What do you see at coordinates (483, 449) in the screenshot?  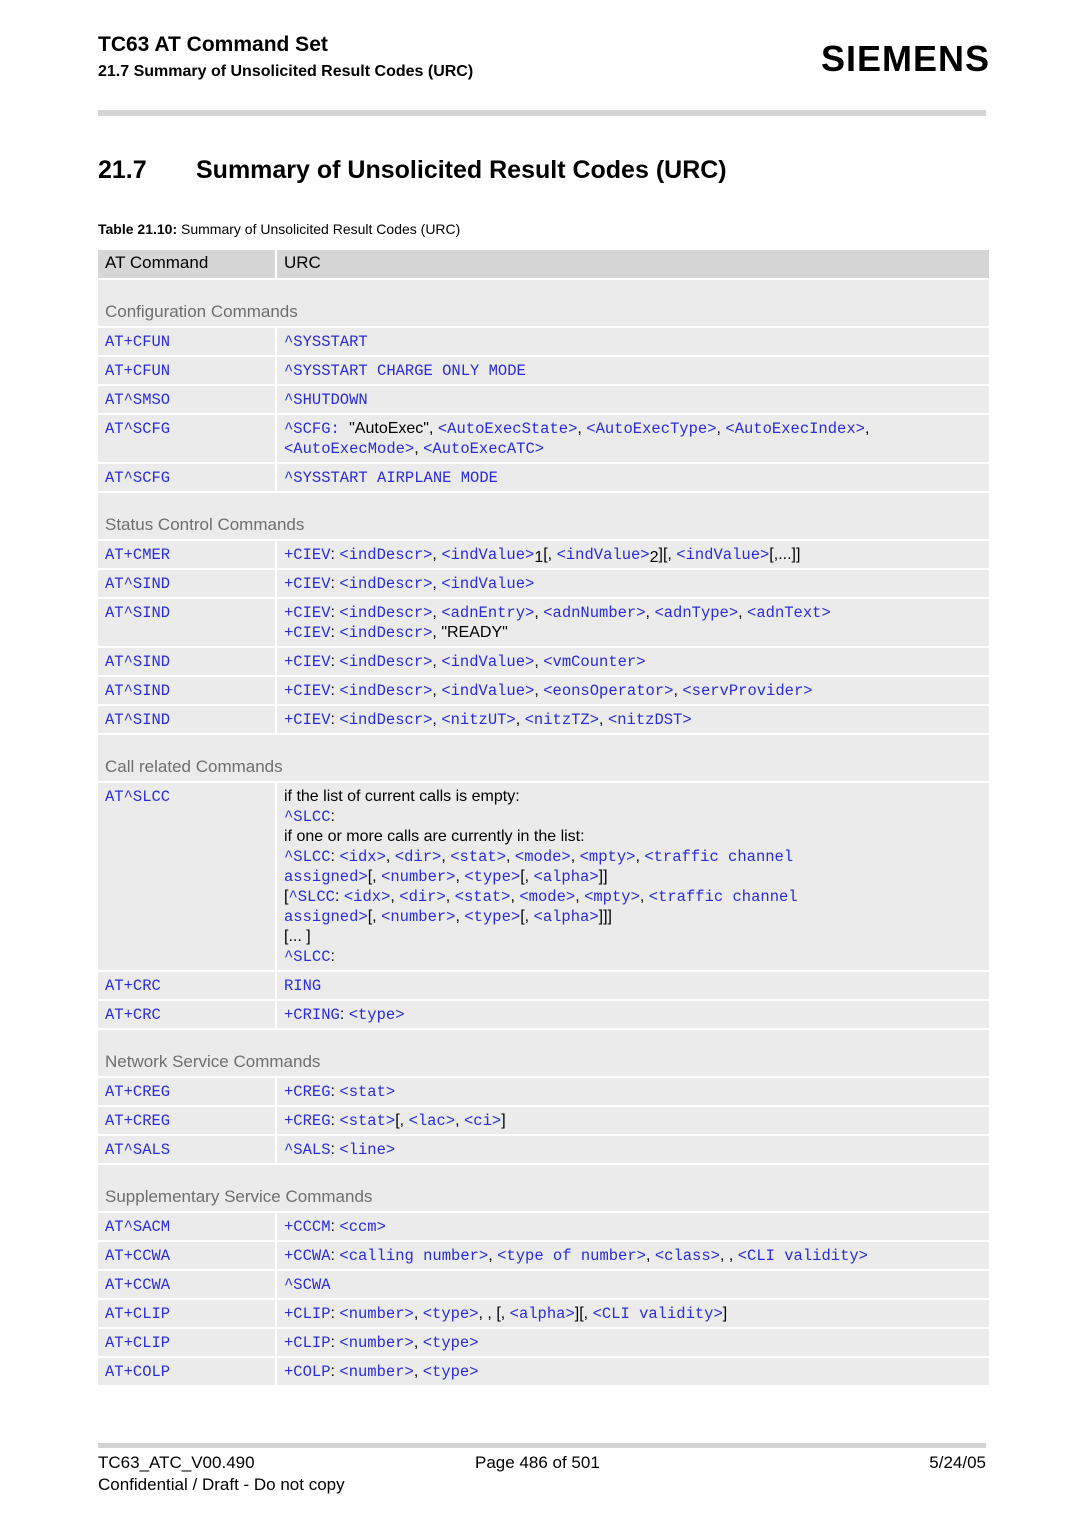 I see `urc-parameter-link: <AutoExecATC>` at bounding box center [483, 449].